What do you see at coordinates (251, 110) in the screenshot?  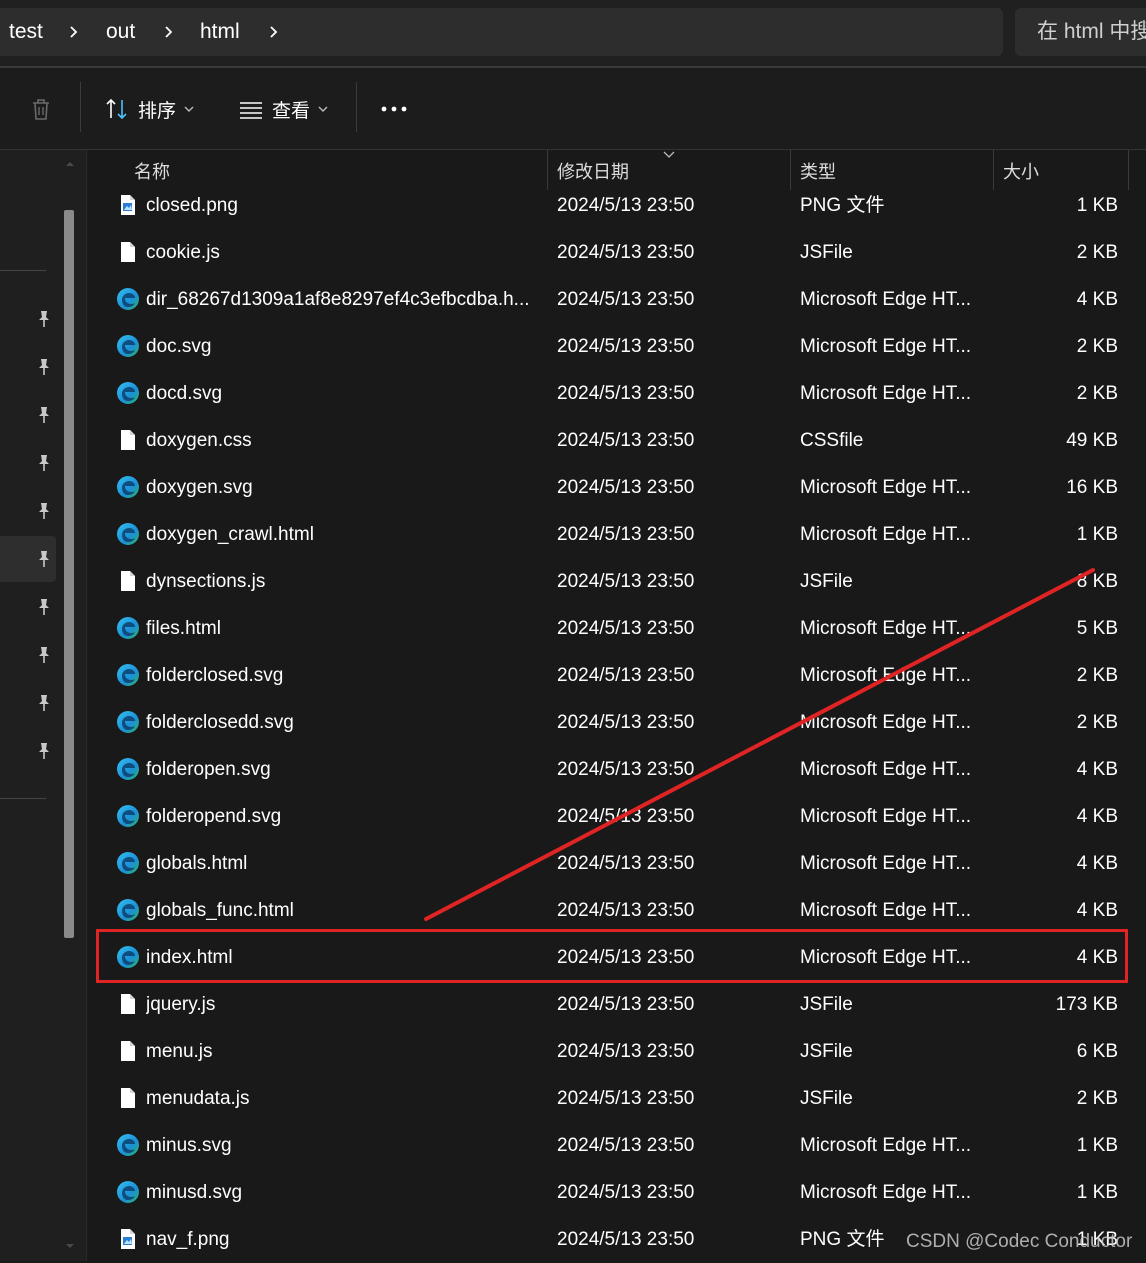 I see `list-view-icon` at bounding box center [251, 110].